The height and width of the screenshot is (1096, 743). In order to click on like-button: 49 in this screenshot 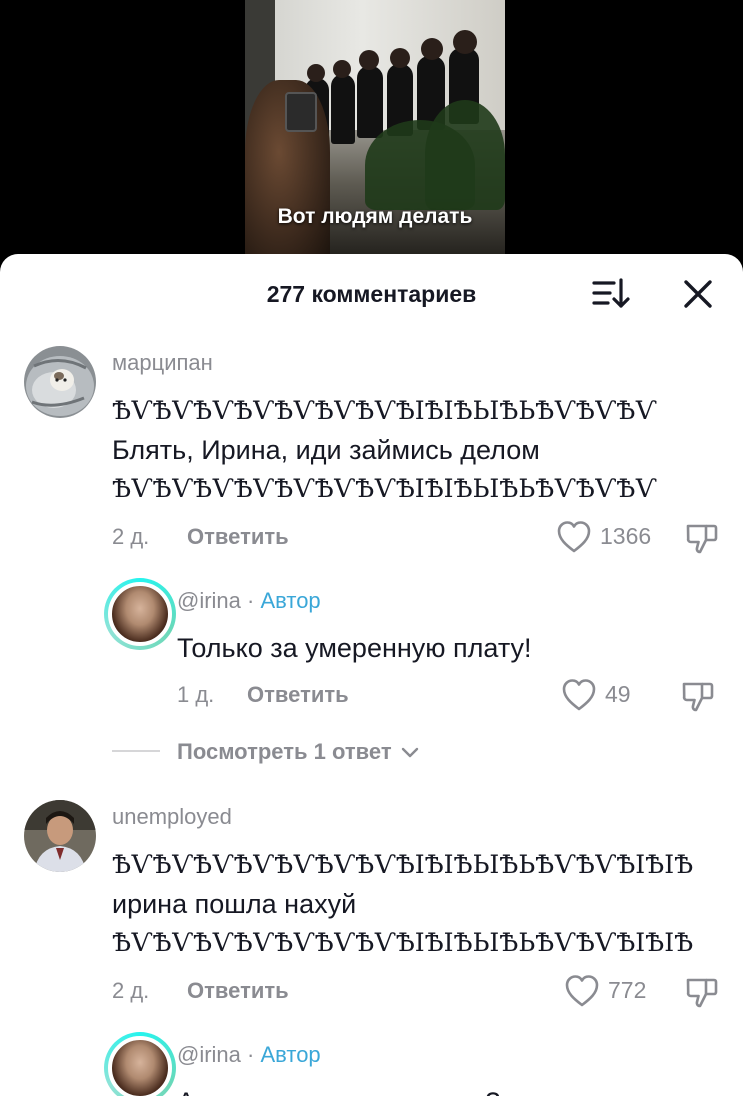, I will do `click(606, 695)`.